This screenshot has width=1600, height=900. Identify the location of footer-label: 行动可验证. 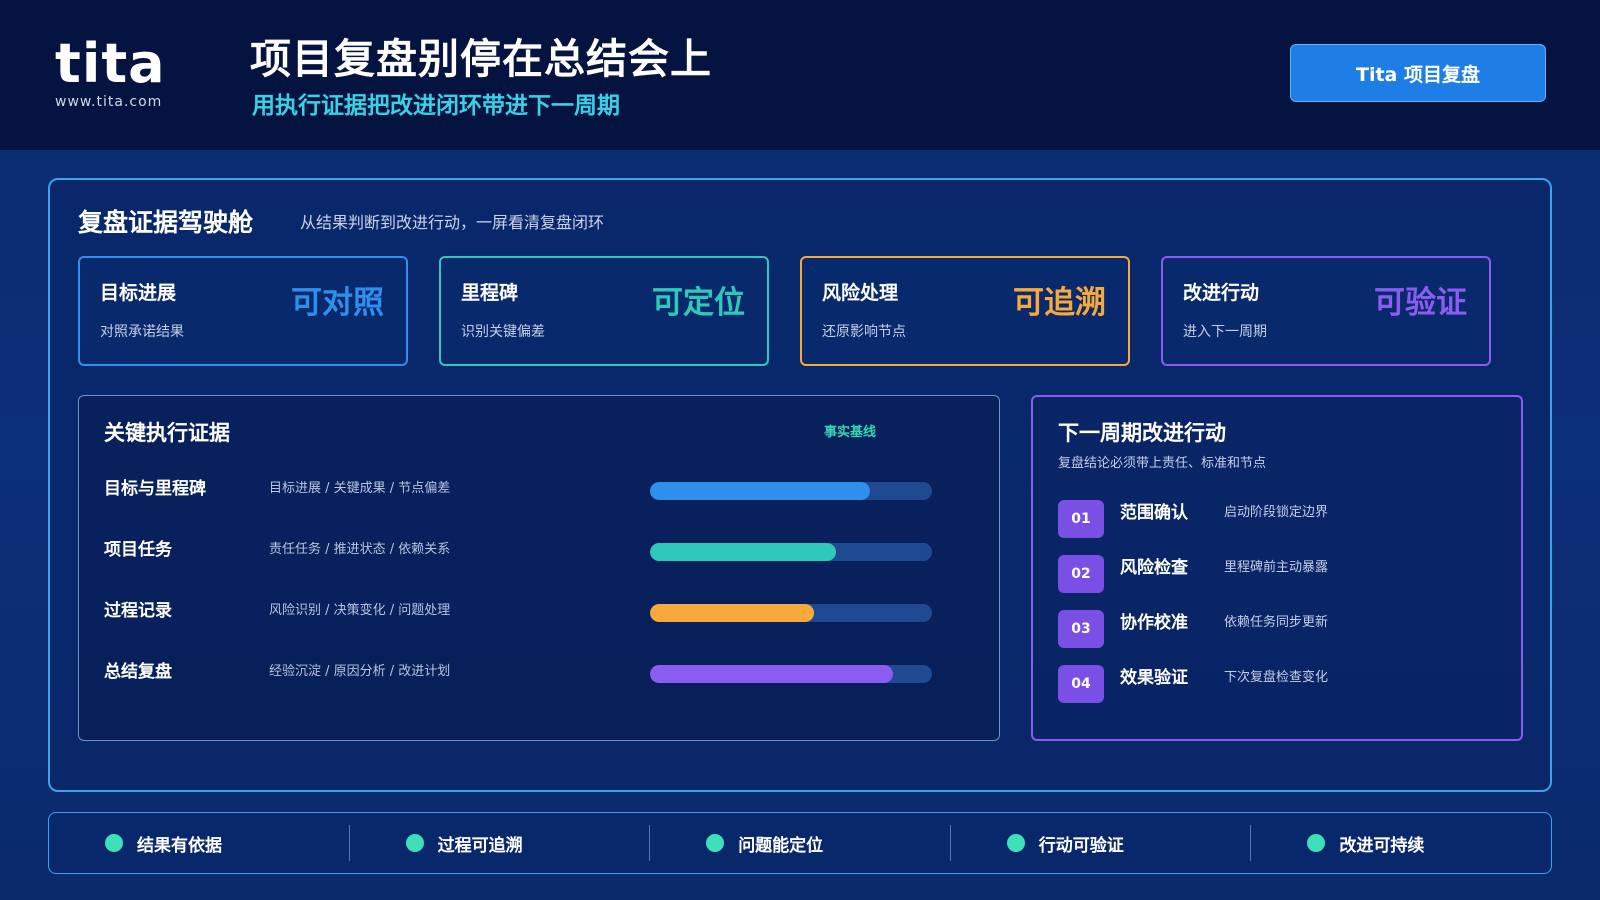
(1081, 845).